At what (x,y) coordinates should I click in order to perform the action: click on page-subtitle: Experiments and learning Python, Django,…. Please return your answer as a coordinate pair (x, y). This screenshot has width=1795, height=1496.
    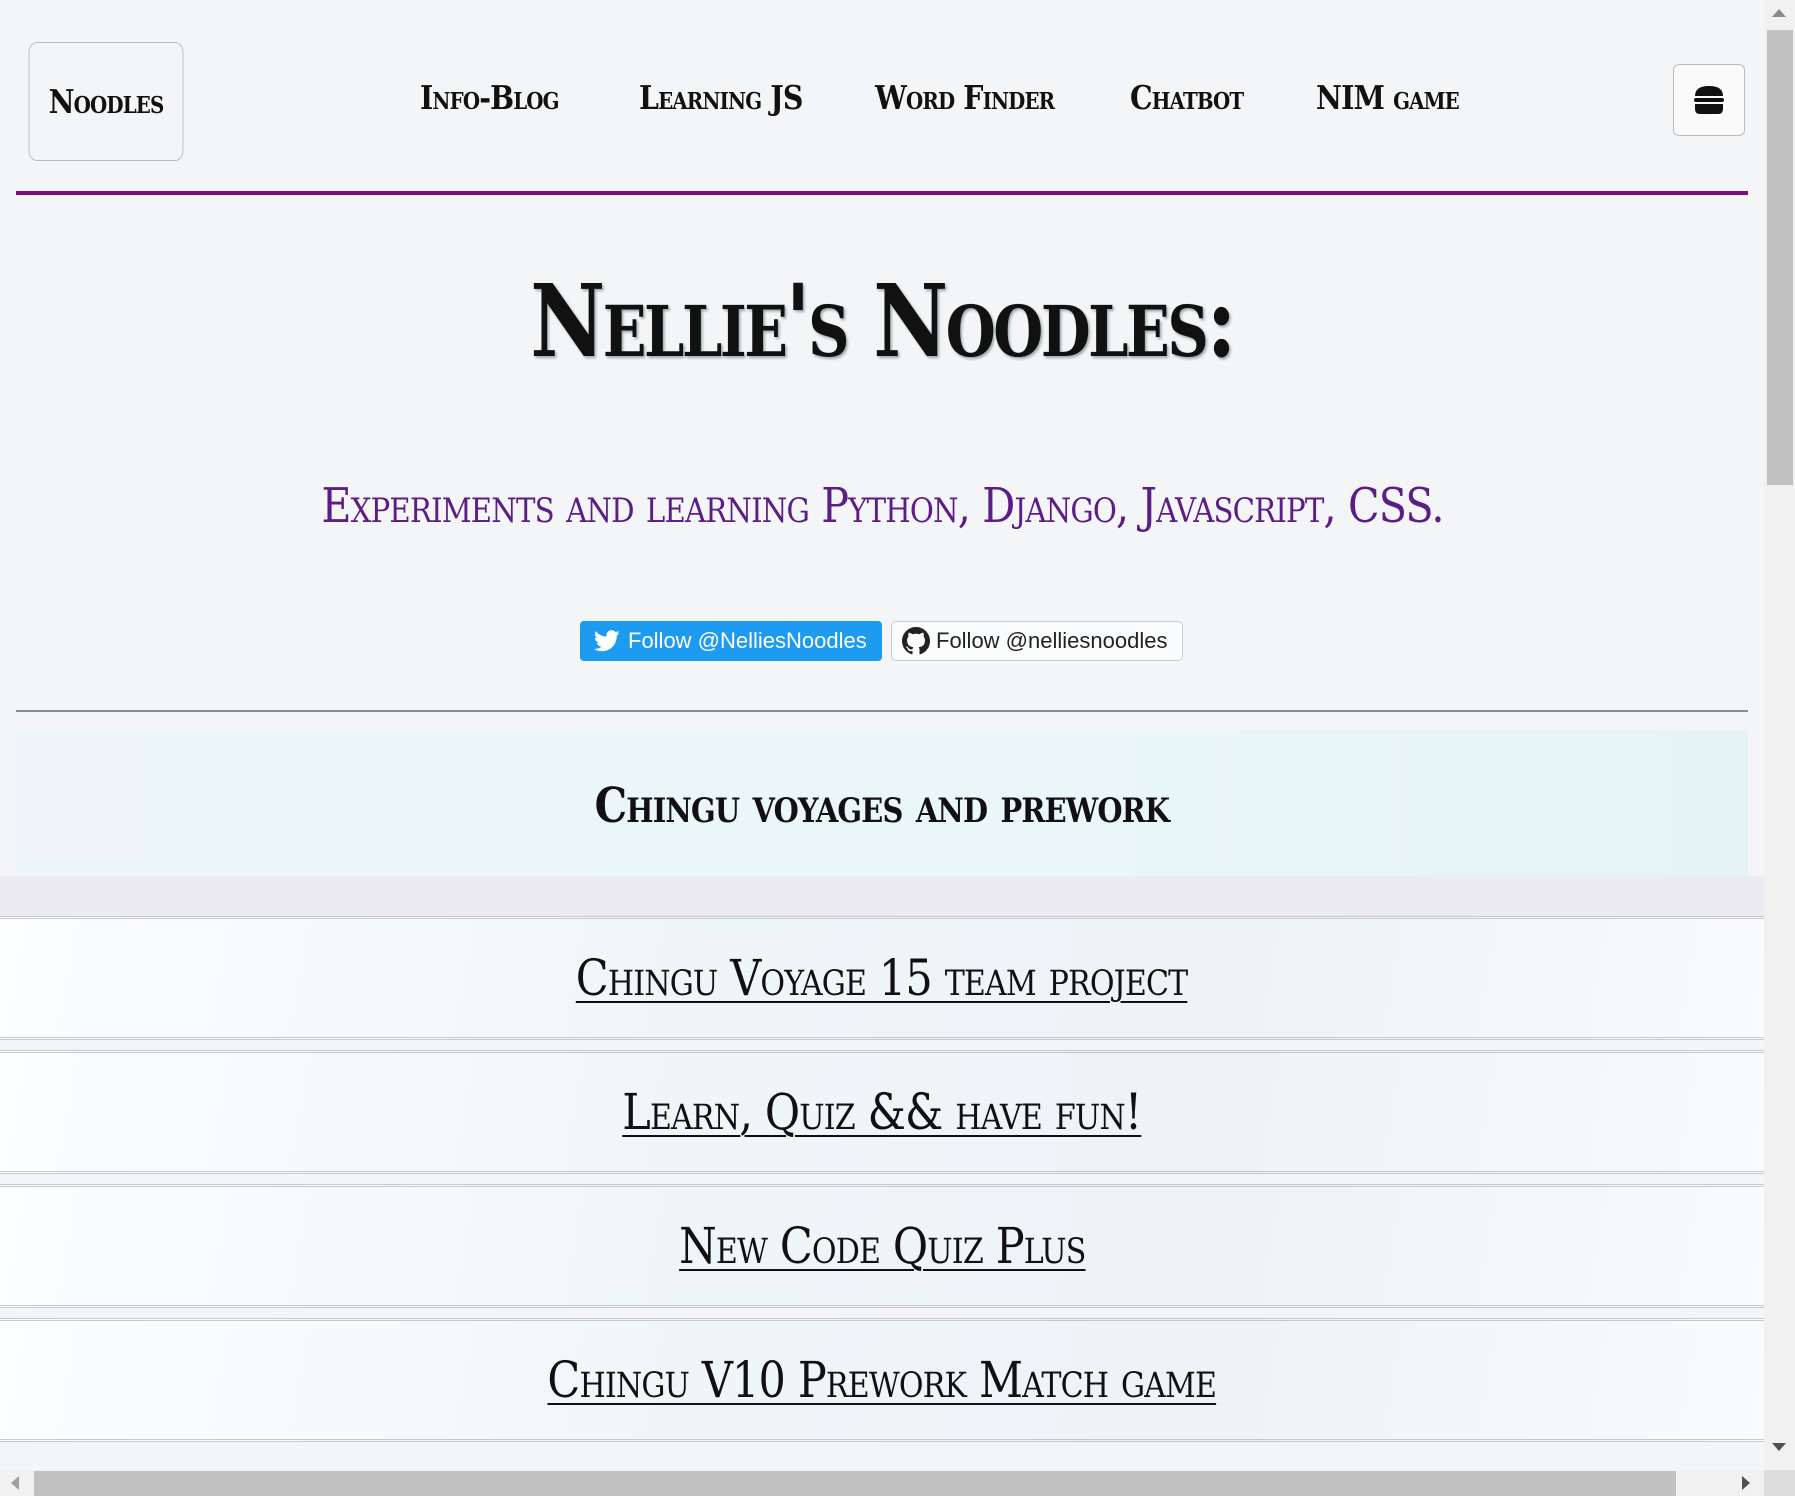
    Looking at the image, I should click on (882, 506).